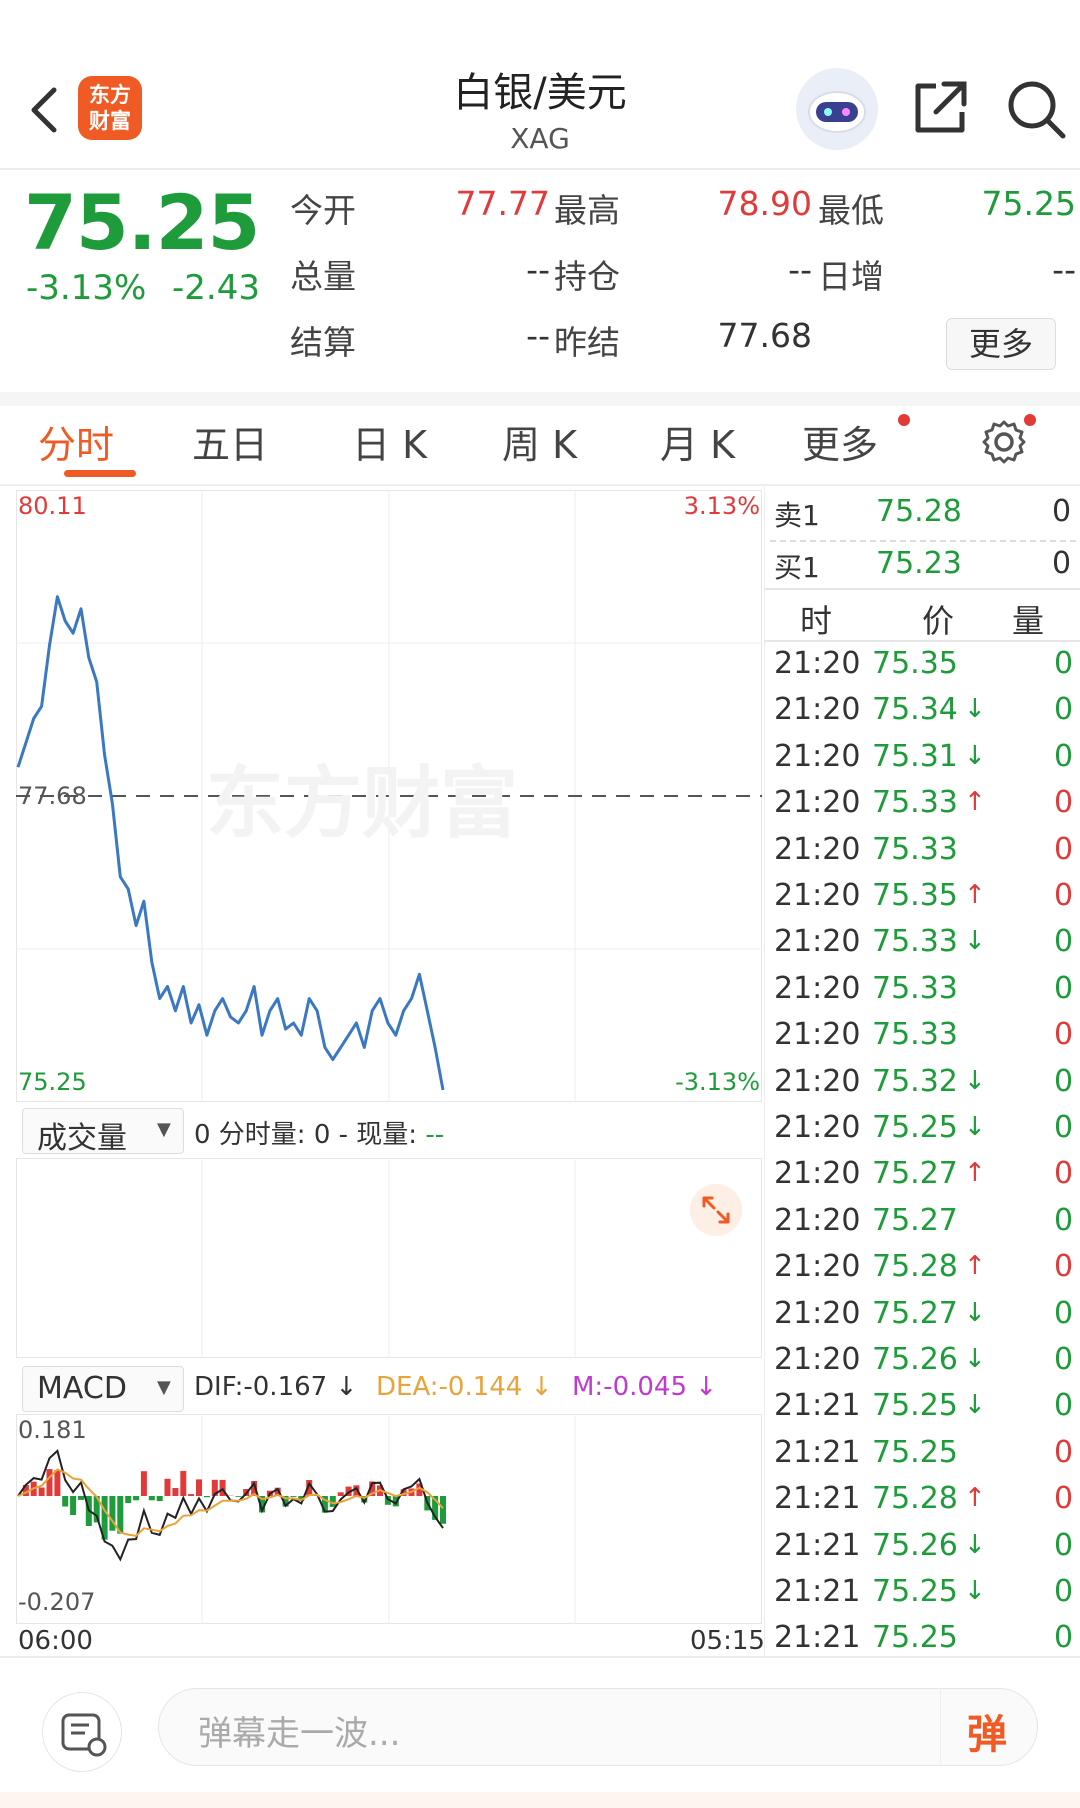 Image resolution: width=1080 pixels, height=1808 pixels. What do you see at coordinates (1036, 109) in the screenshot?
I see `search-icon` at bounding box center [1036, 109].